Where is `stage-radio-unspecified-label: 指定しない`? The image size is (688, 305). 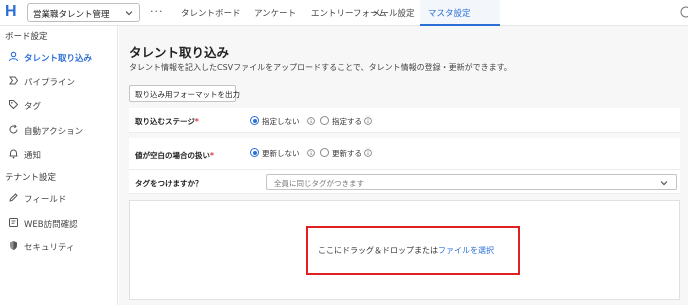
stage-radio-unspecified-label: 指定しない is located at coordinates (281, 121).